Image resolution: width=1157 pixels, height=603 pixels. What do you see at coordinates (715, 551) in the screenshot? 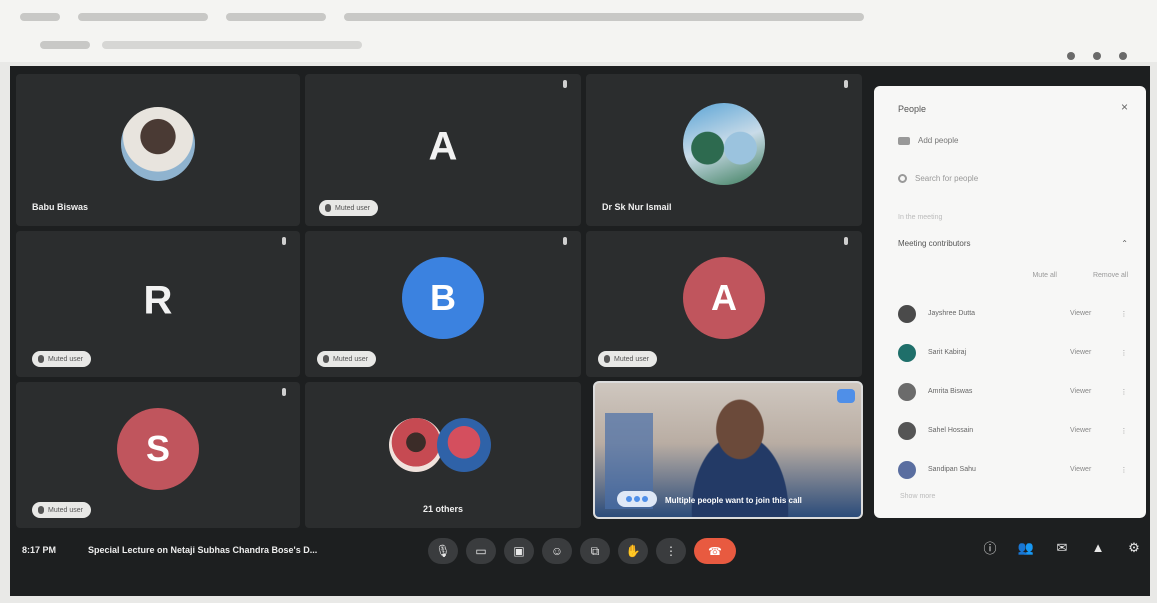
I see `end-call-icon: ☎` at bounding box center [715, 551].